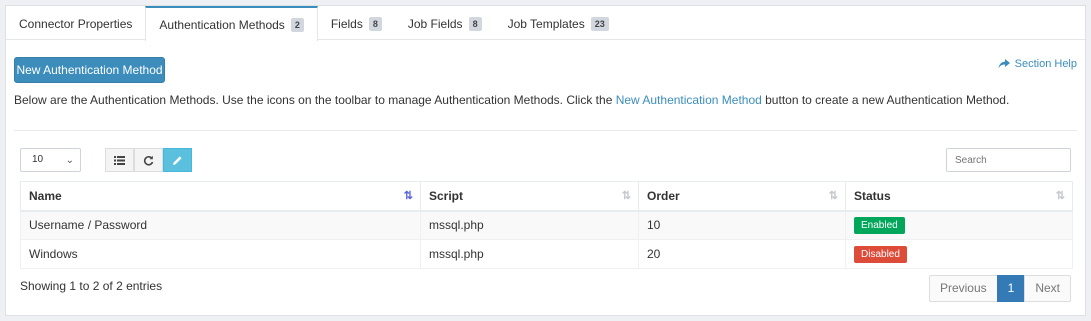  Describe the element at coordinates (879, 225) in the screenshot. I see `status-badge: Enabled` at that location.